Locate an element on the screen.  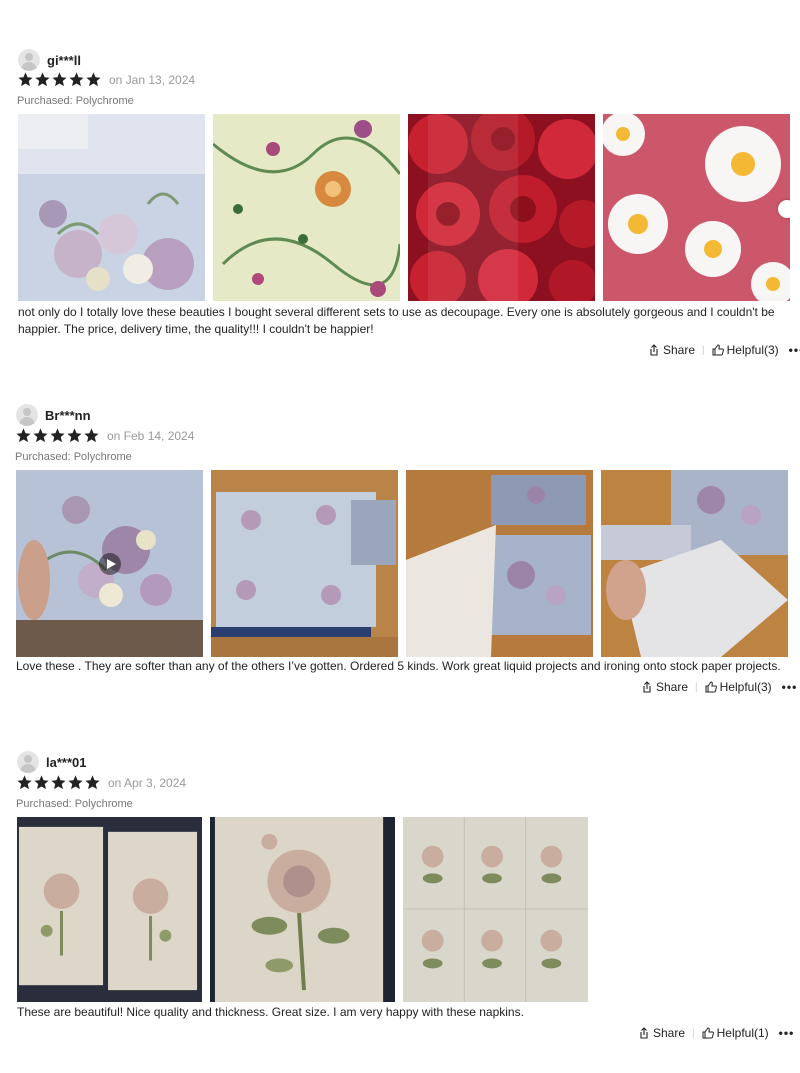
rating-row: on Apr 3, 2024 is located at coordinates (101, 782).